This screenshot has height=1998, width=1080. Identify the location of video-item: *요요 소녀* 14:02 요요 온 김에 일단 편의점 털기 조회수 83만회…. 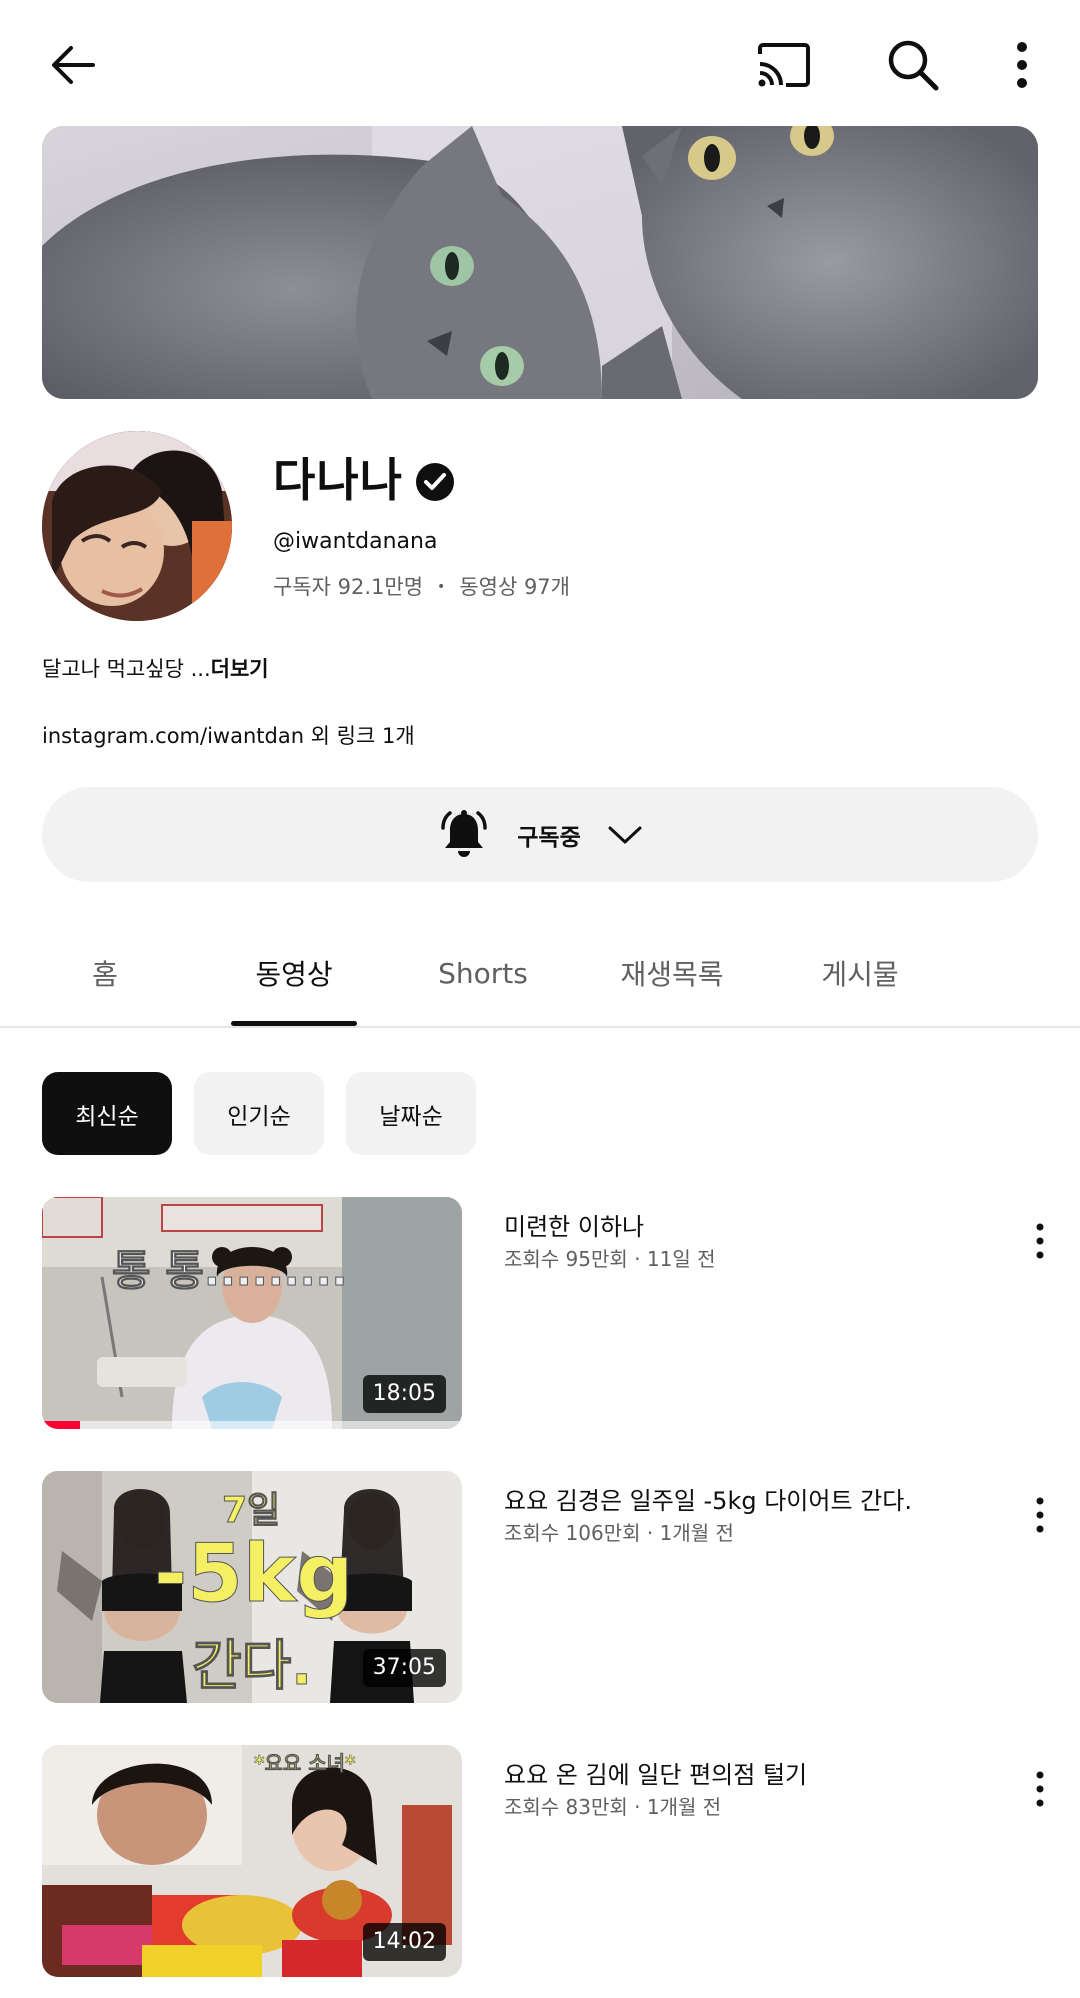
(540, 1861).